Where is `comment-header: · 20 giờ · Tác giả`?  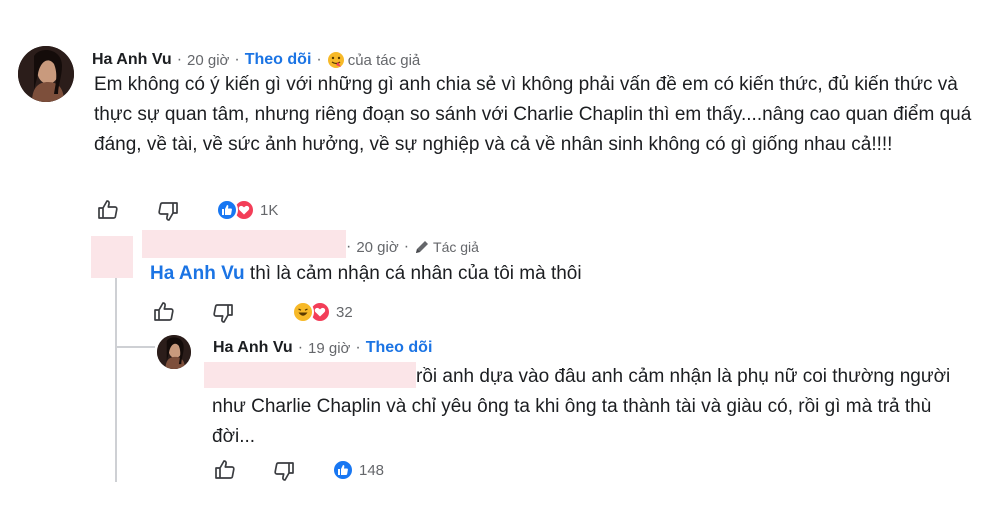 comment-header: · 20 giờ · Tác giả is located at coordinates (412, 247).